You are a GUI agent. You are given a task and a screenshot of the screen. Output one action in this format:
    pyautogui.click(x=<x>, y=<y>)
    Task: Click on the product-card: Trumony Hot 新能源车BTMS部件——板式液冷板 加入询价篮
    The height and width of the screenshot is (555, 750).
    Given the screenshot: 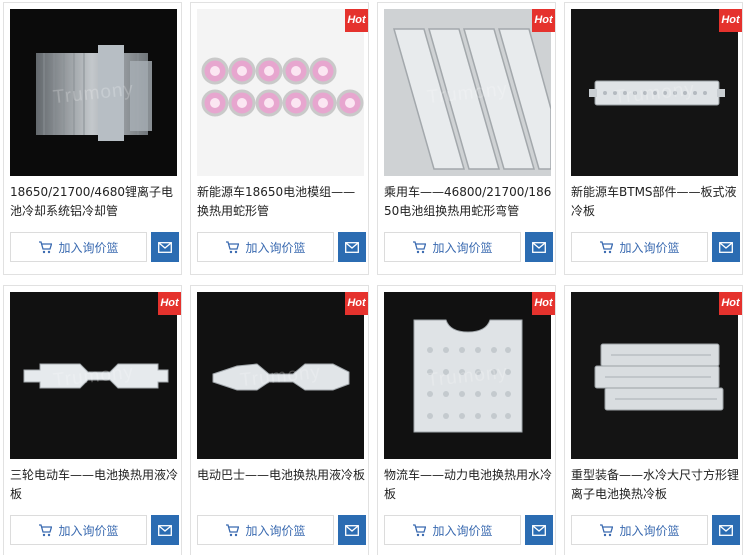 What is the action you would take?
    pyautogui.click(x=653, y=138)
    